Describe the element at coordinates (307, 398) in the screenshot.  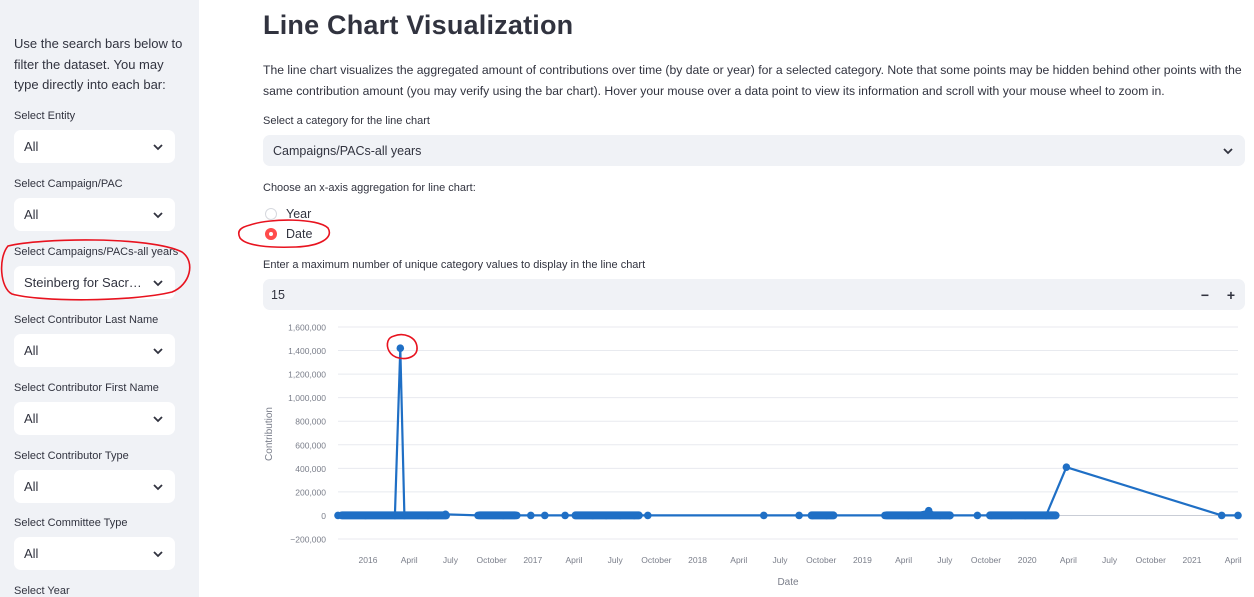
I see `y-tick-label: 1,000,000` at that location.